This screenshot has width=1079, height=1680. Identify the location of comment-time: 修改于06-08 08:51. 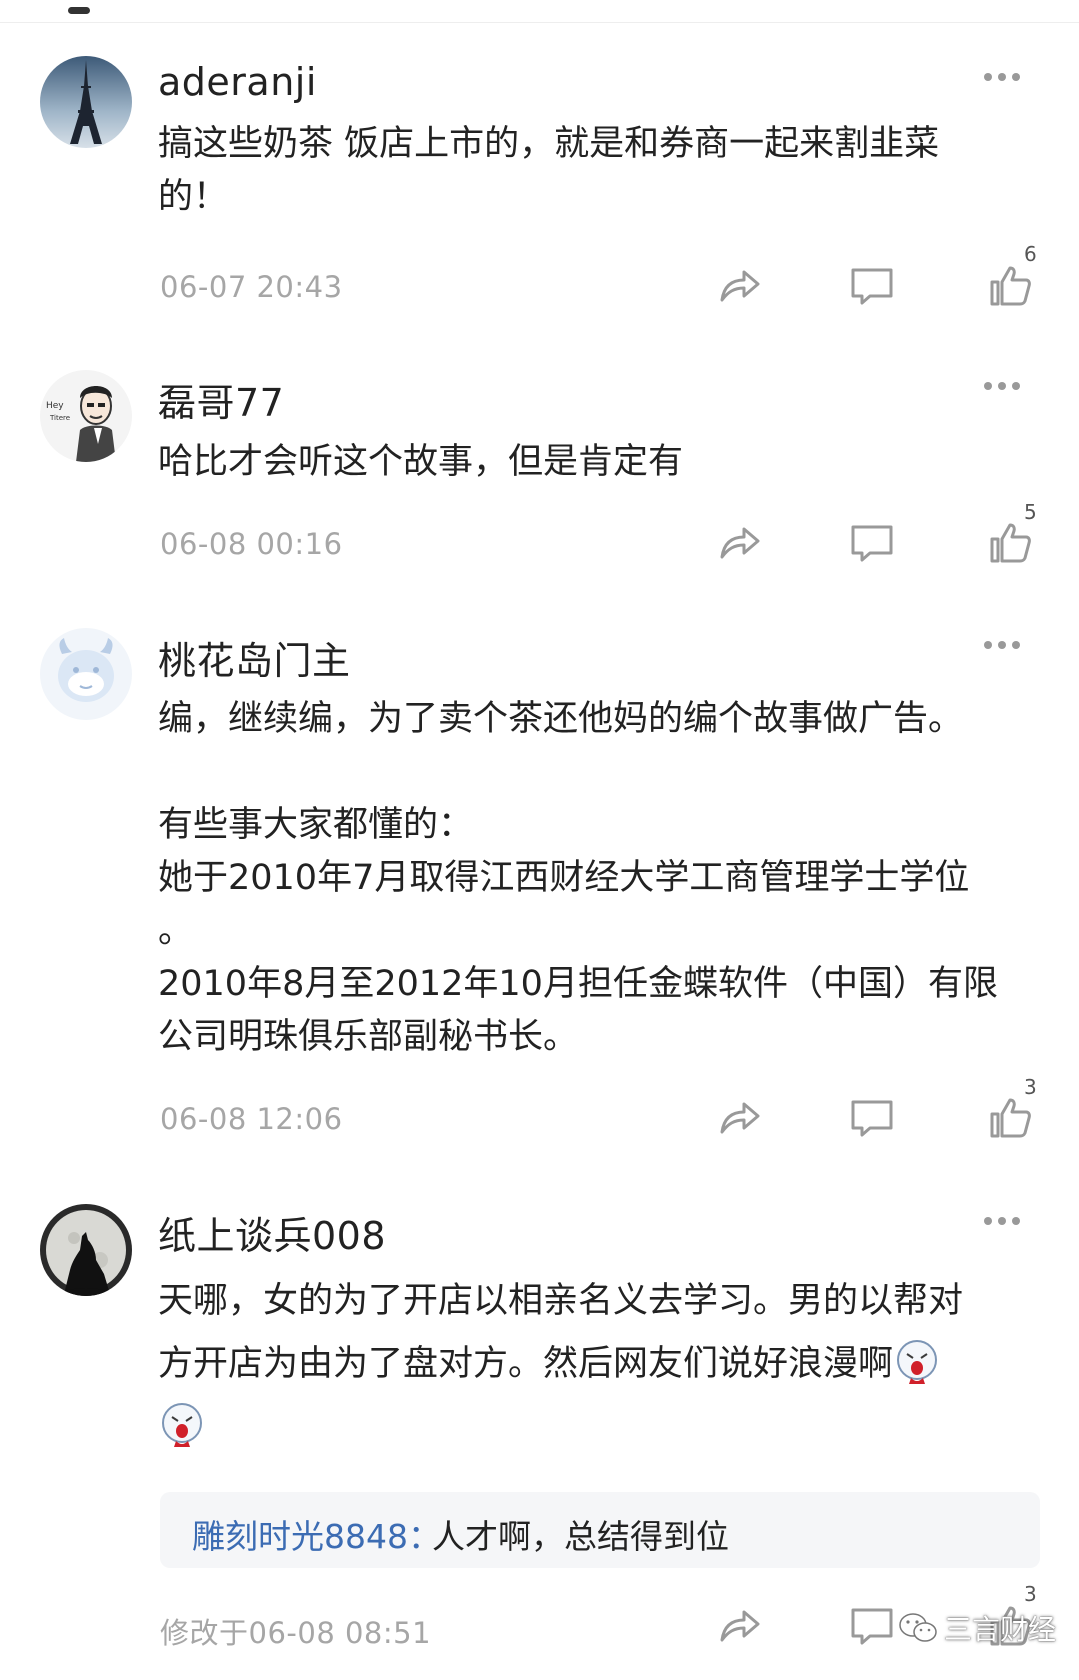
(296, 1633).